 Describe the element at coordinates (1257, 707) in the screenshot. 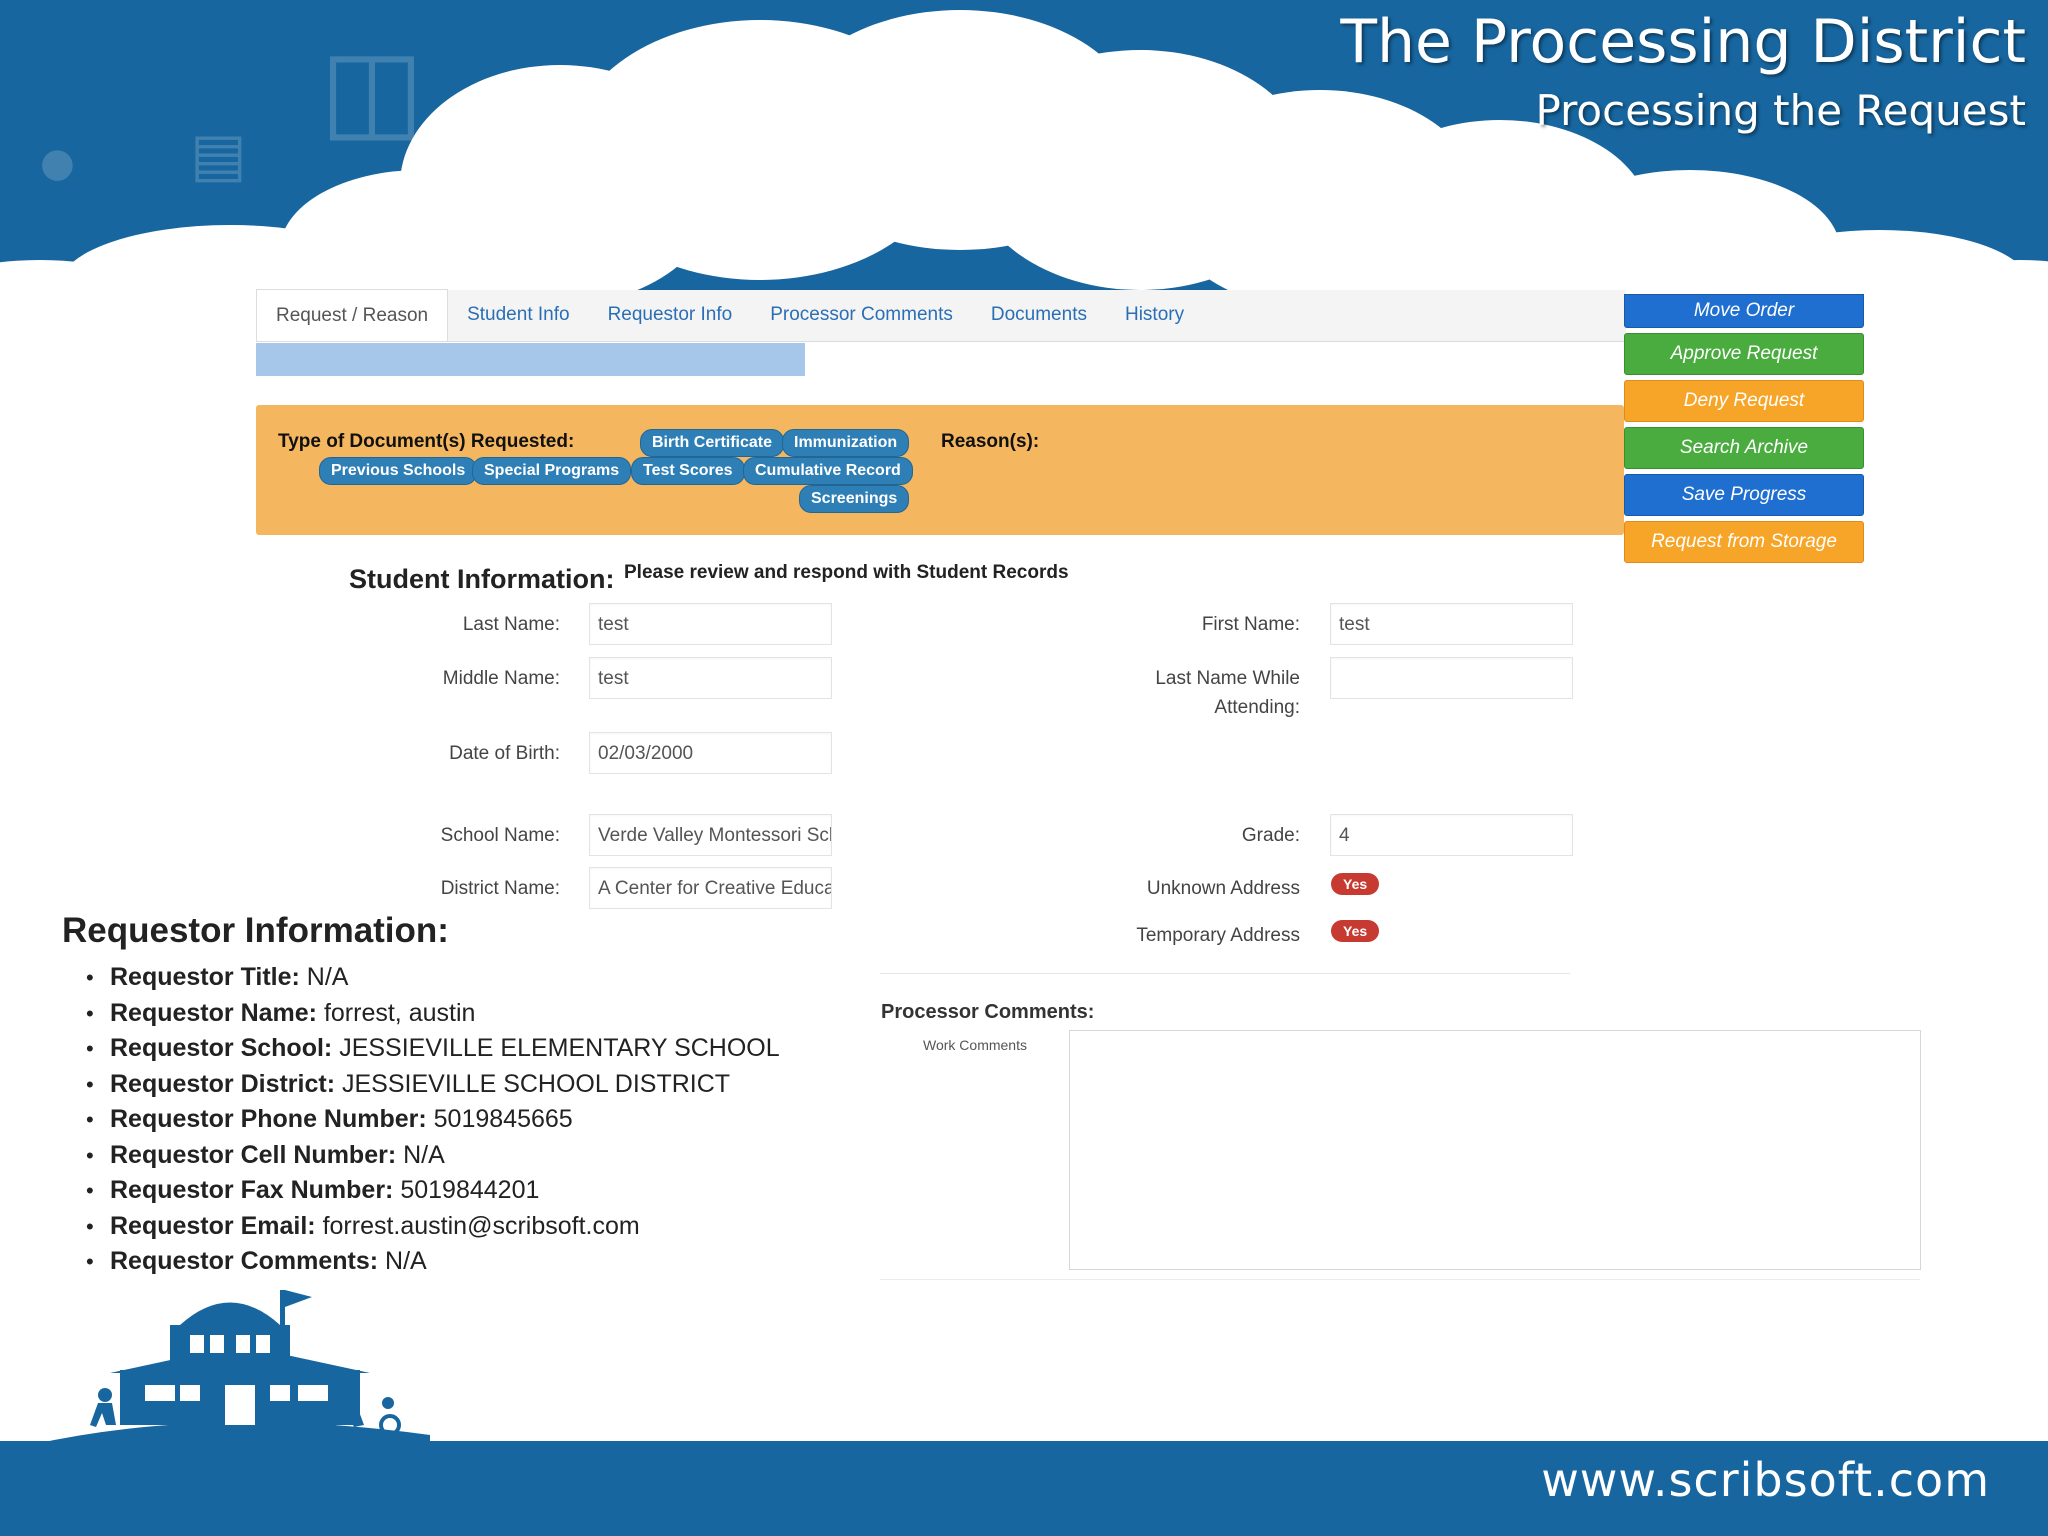

I see `last-name-attending-label-line2: Attending:` at that location.